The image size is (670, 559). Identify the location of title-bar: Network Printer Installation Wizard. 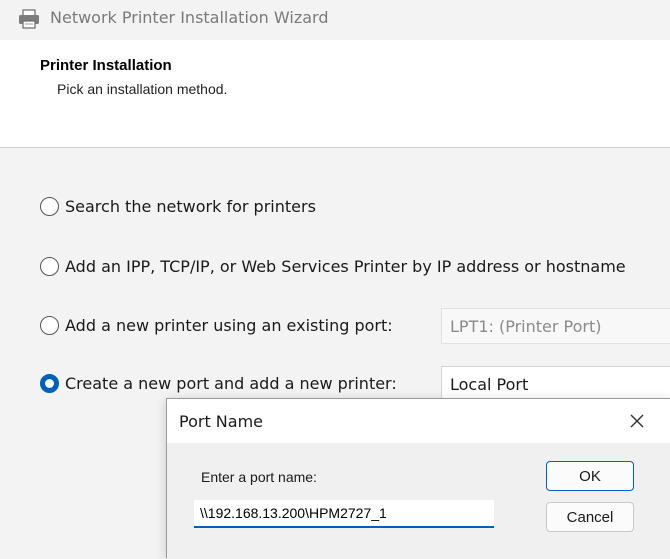
(335, 20).